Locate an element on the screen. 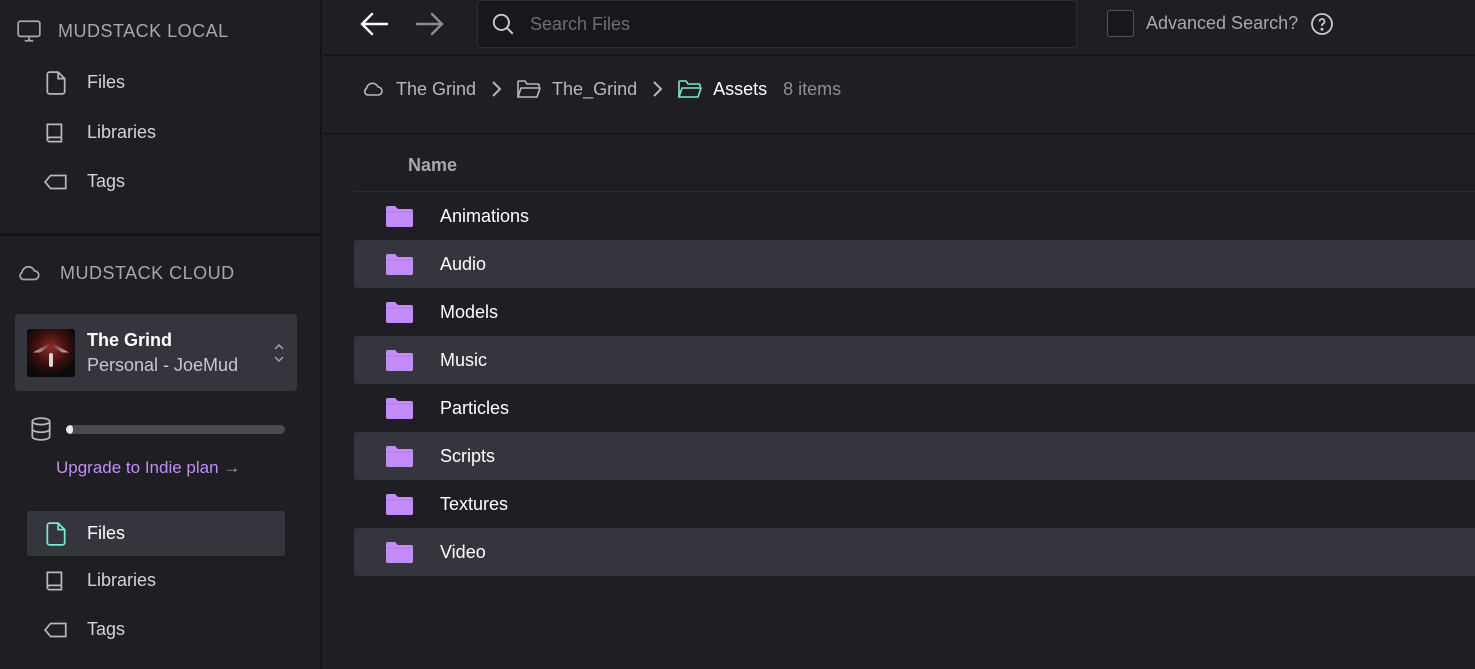 The width and height of the screenshot is (1475, 669). cloud-section-heading: MUDSTACK CLOUD is located at coordinates (125, 273).